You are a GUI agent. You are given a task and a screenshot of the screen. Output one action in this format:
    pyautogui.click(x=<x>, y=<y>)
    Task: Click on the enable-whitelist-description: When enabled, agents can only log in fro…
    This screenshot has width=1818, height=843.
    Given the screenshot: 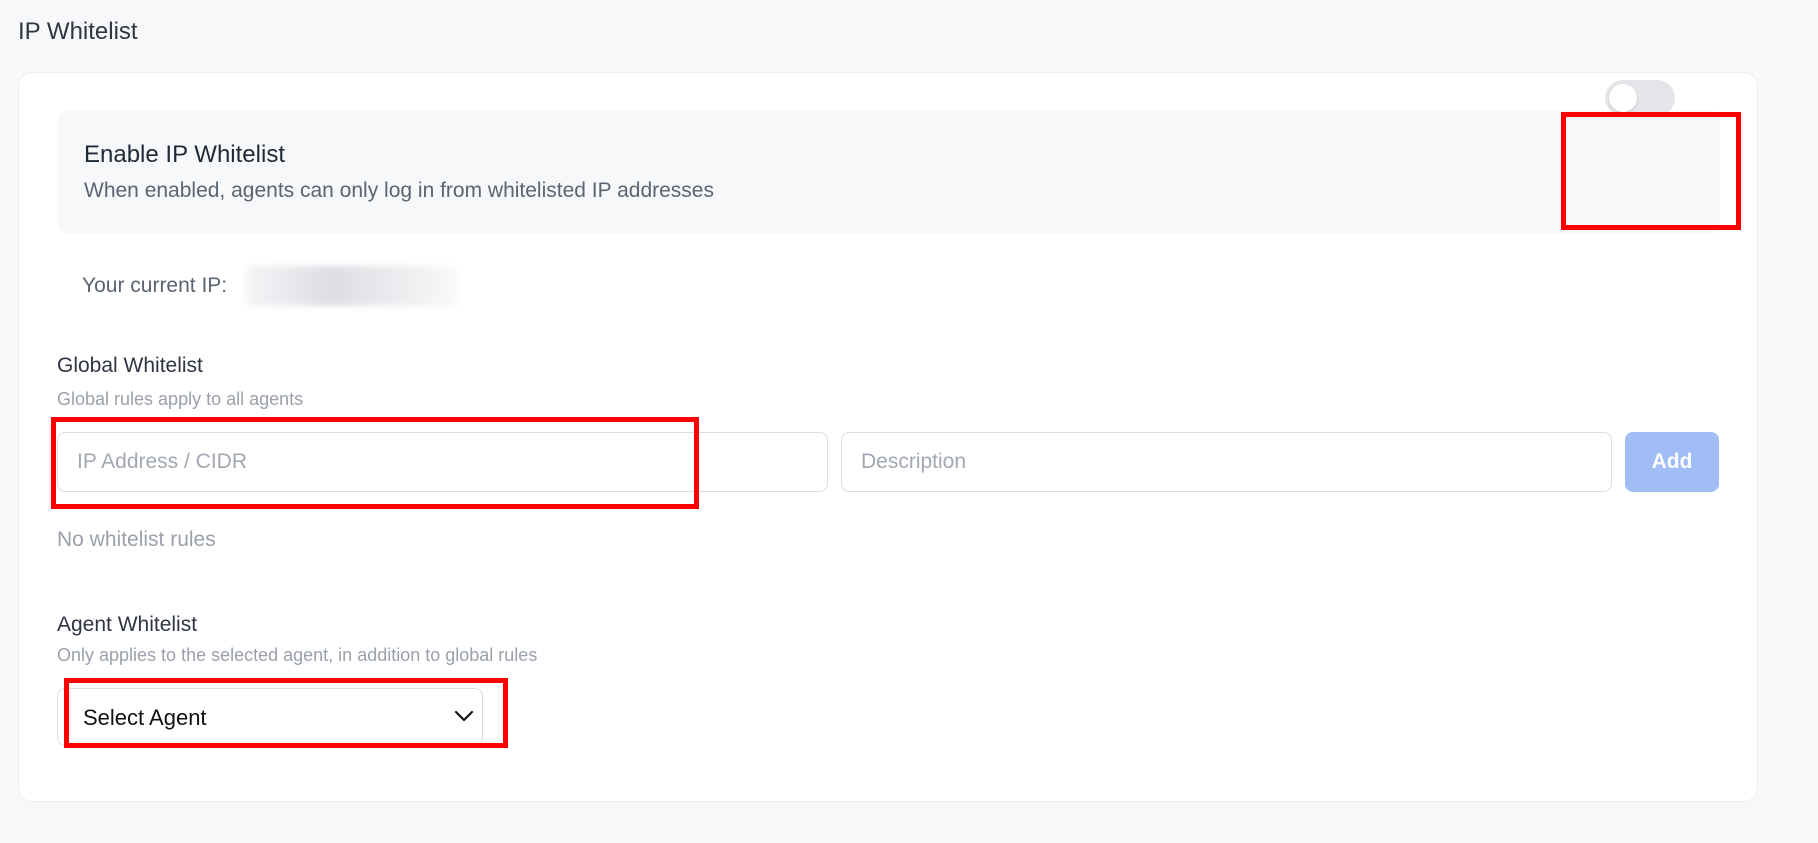 What is the action you would take?
    pyautogui.click(x=399, y=190)
    